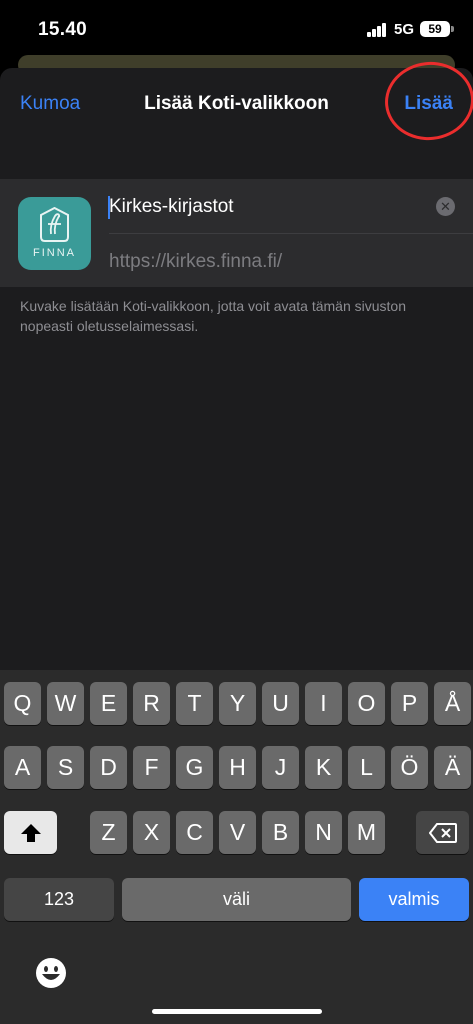  Describe the element at coordinates (108, 703) in the screenshot. I see `key-e: E` at that location.